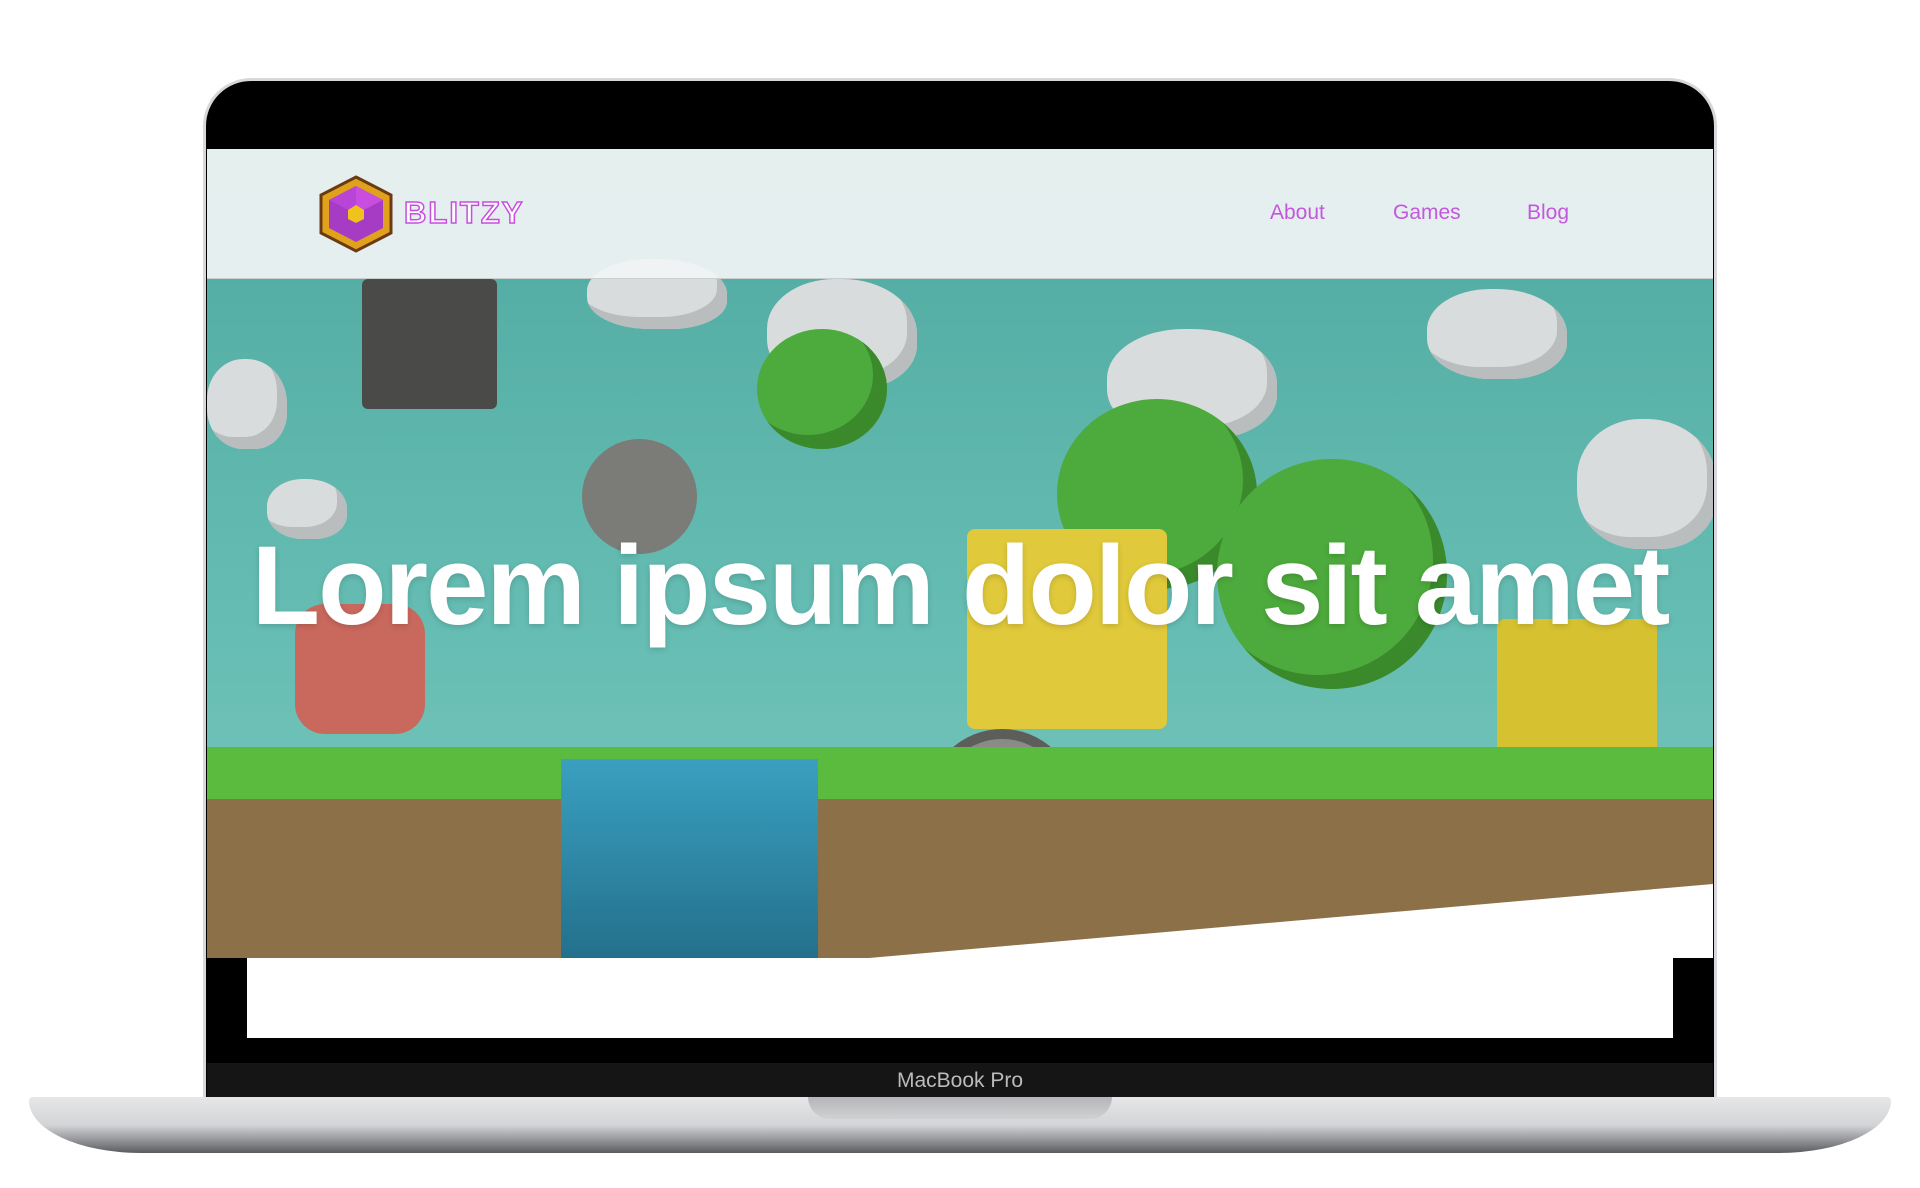 This screenshot has height=1188, width=1920. Describe the element at coordinates (960, 998) in the screenshot. I see `page-content-area` at that location.